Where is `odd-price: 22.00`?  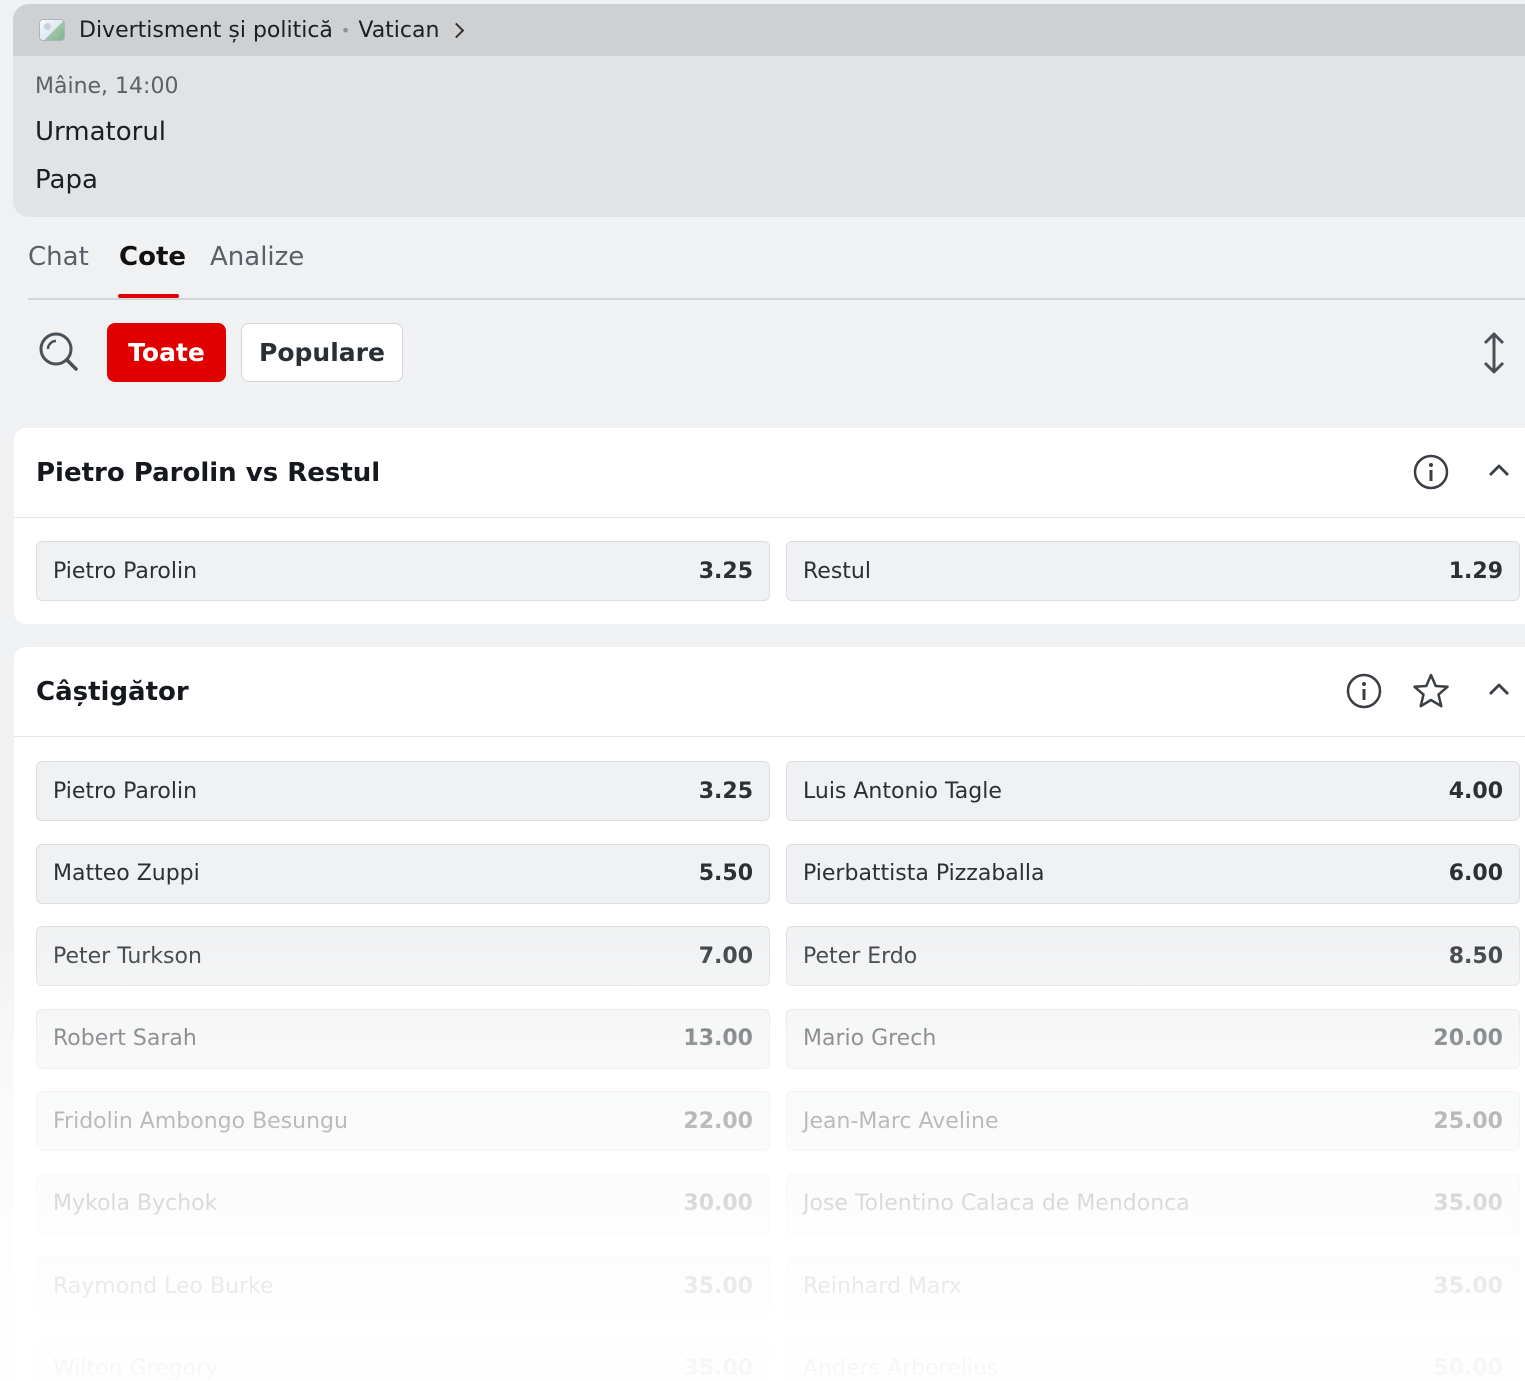
odd-price: 22.00 is located at coordinates (718, 1121).